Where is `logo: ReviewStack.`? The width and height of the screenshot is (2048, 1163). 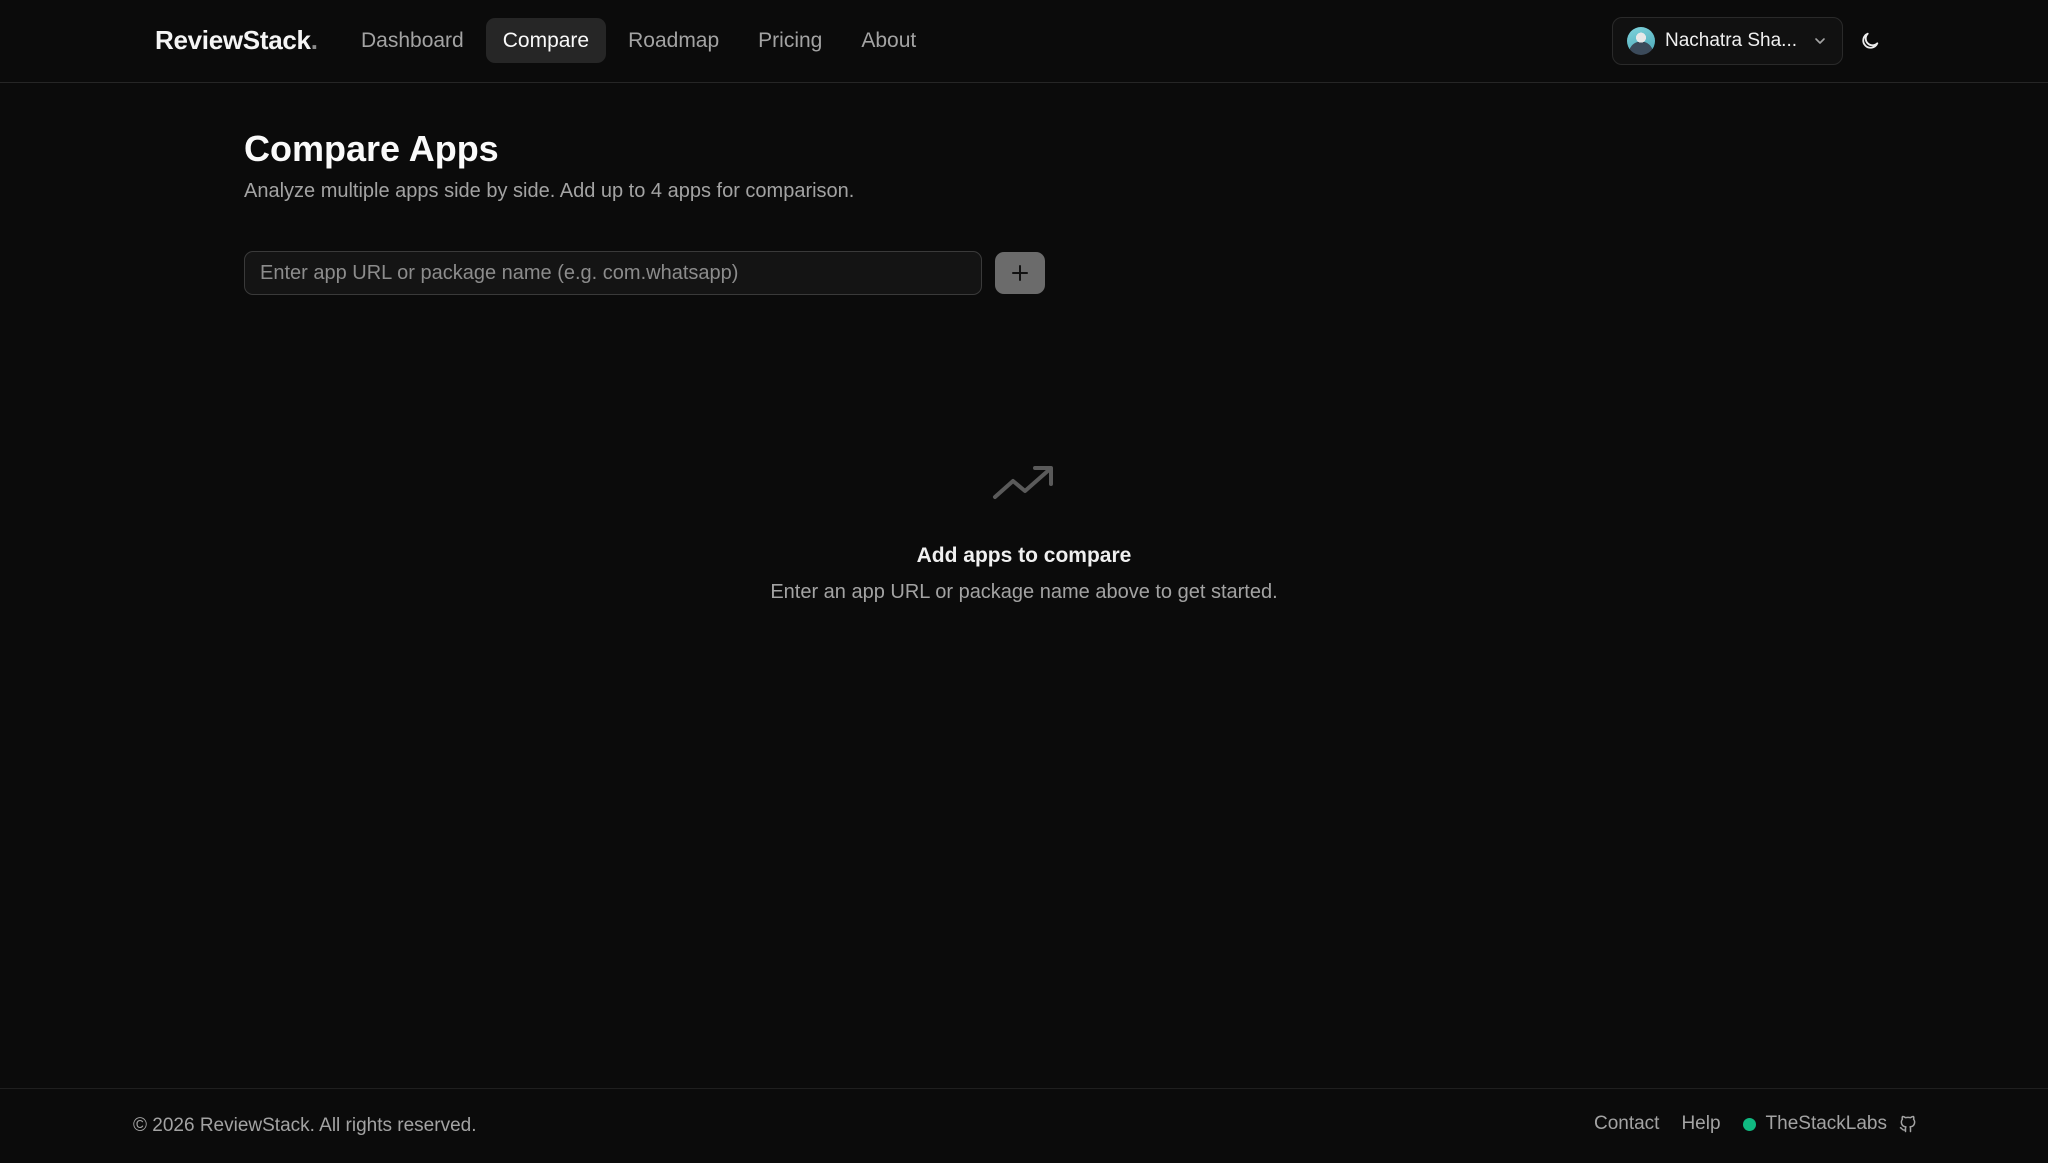
logo: ReviewStack. is located at coordinates (236, 40).